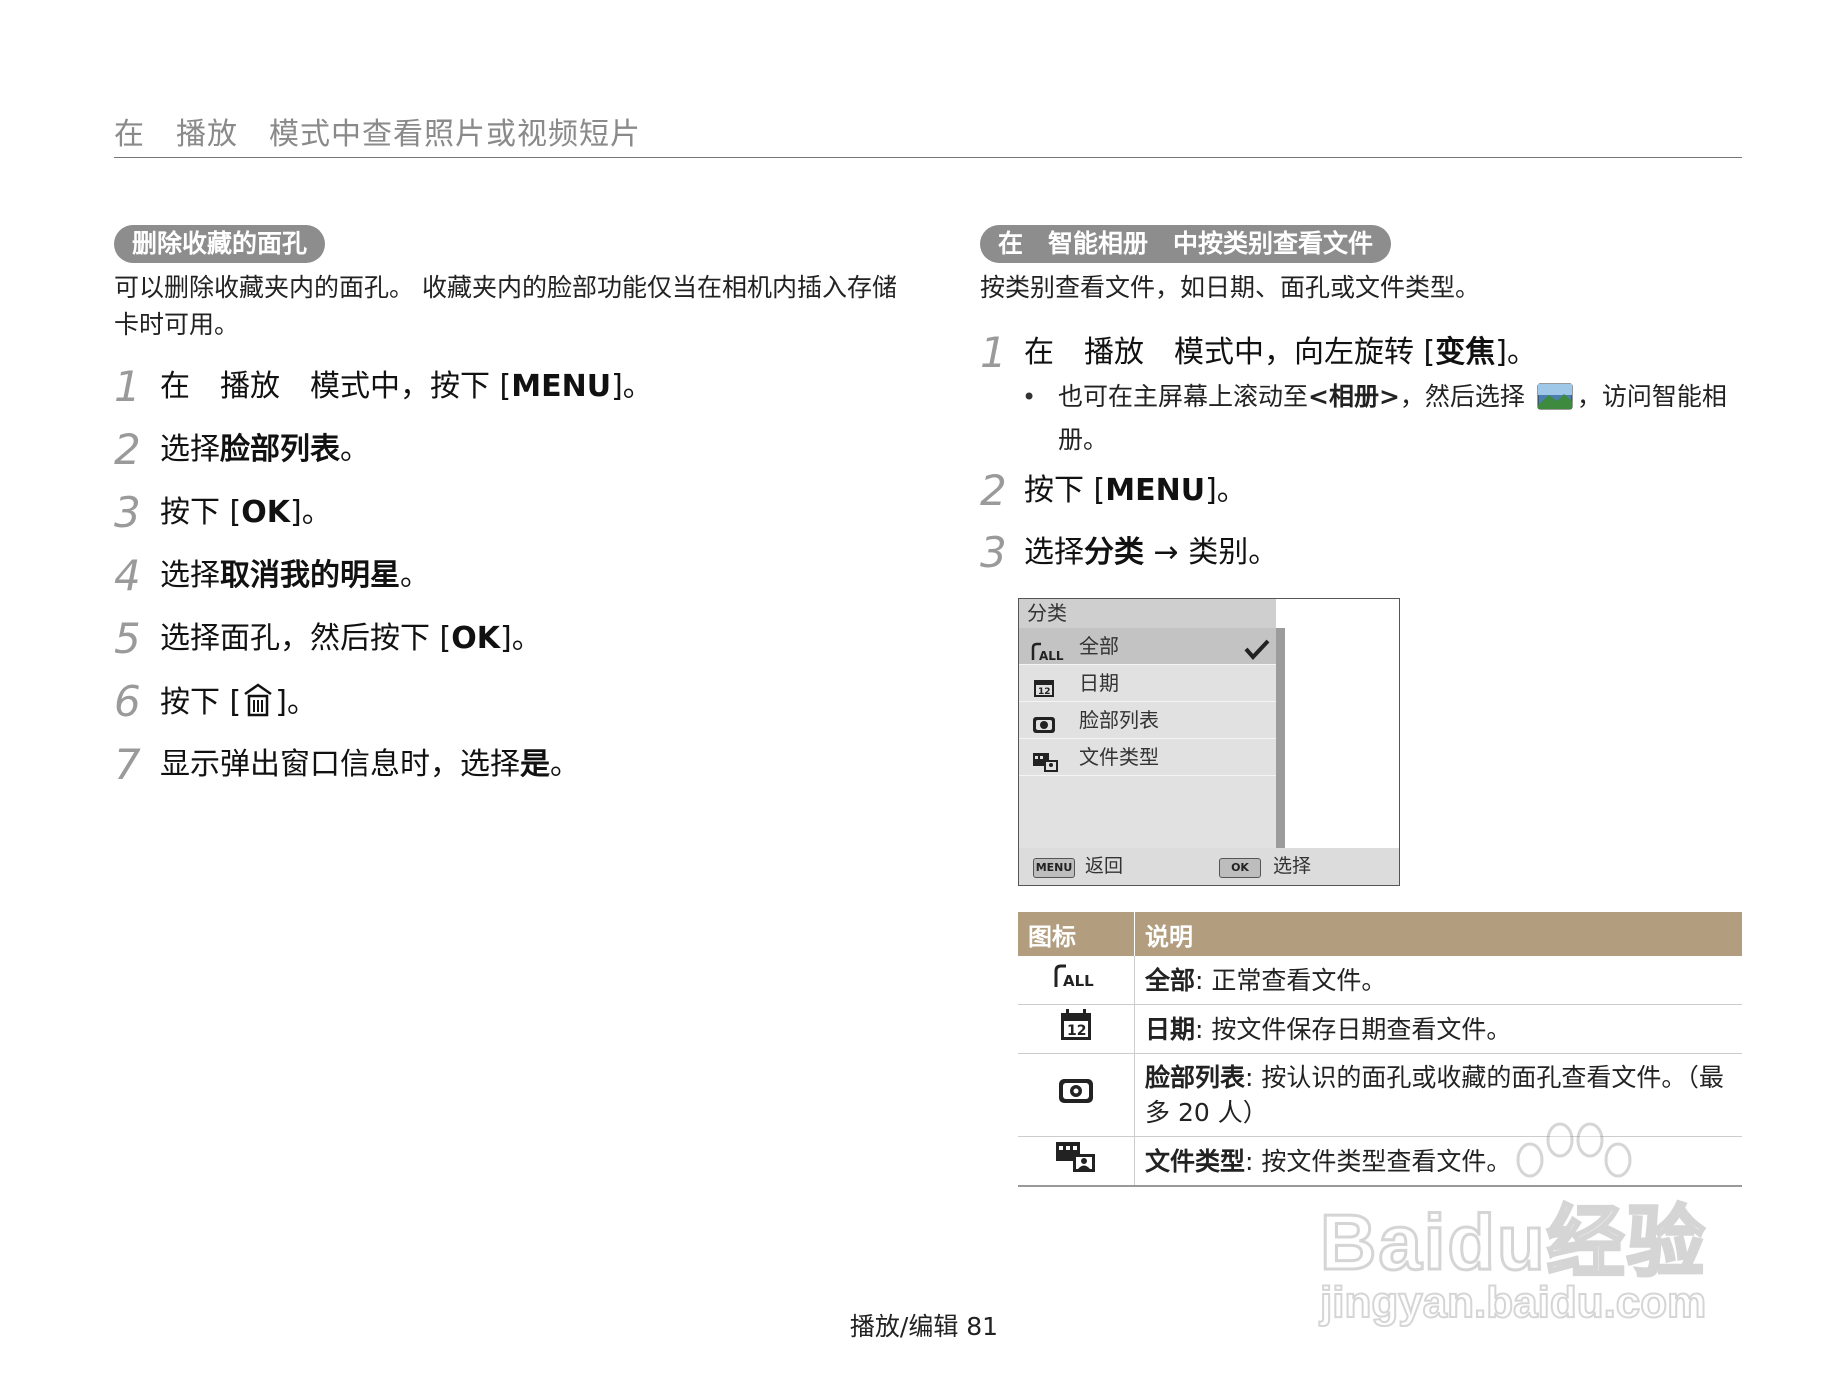 The width and height of the screenshot is (1848, 1395). I want to click on step-text: 选择取消我的明星。, so click(295, 575).